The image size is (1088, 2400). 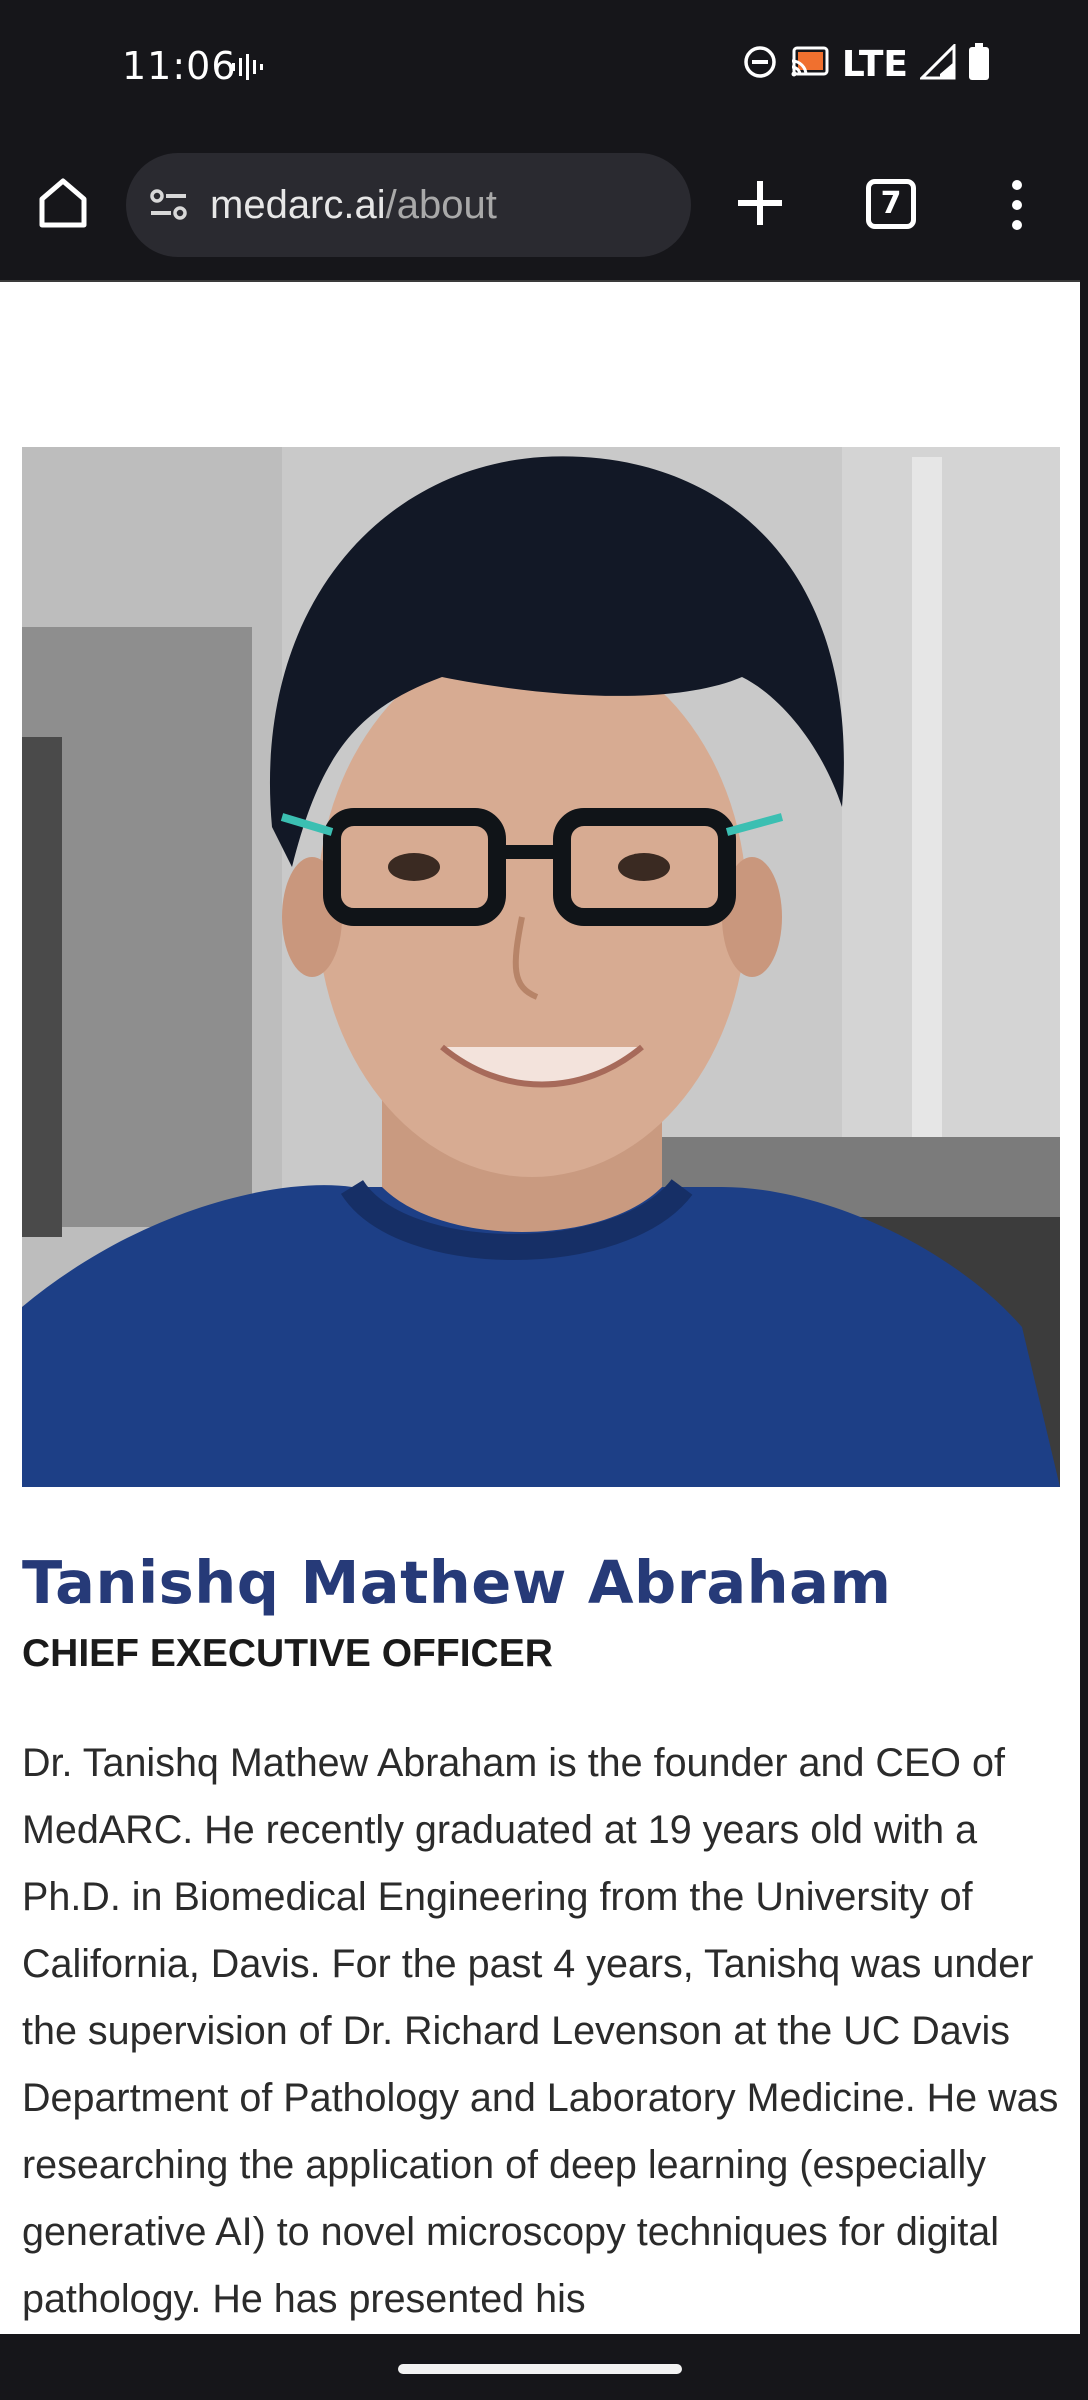 I want to click on more-options-button, so click(x=1017, y=205).